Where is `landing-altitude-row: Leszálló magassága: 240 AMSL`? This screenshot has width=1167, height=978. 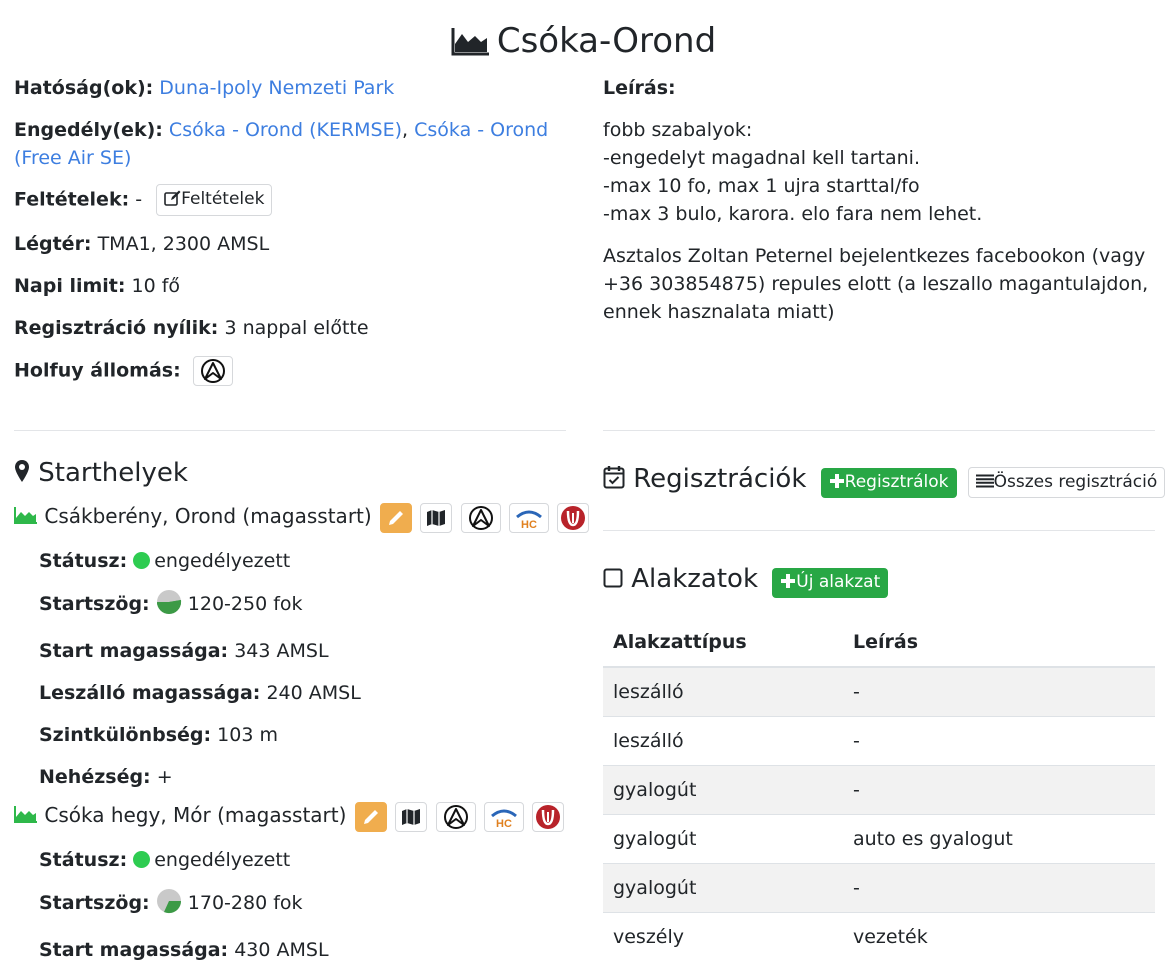 landing-altitude-row: Leszálló magassága: 240 AMSL is located at coordinates (306, 693).